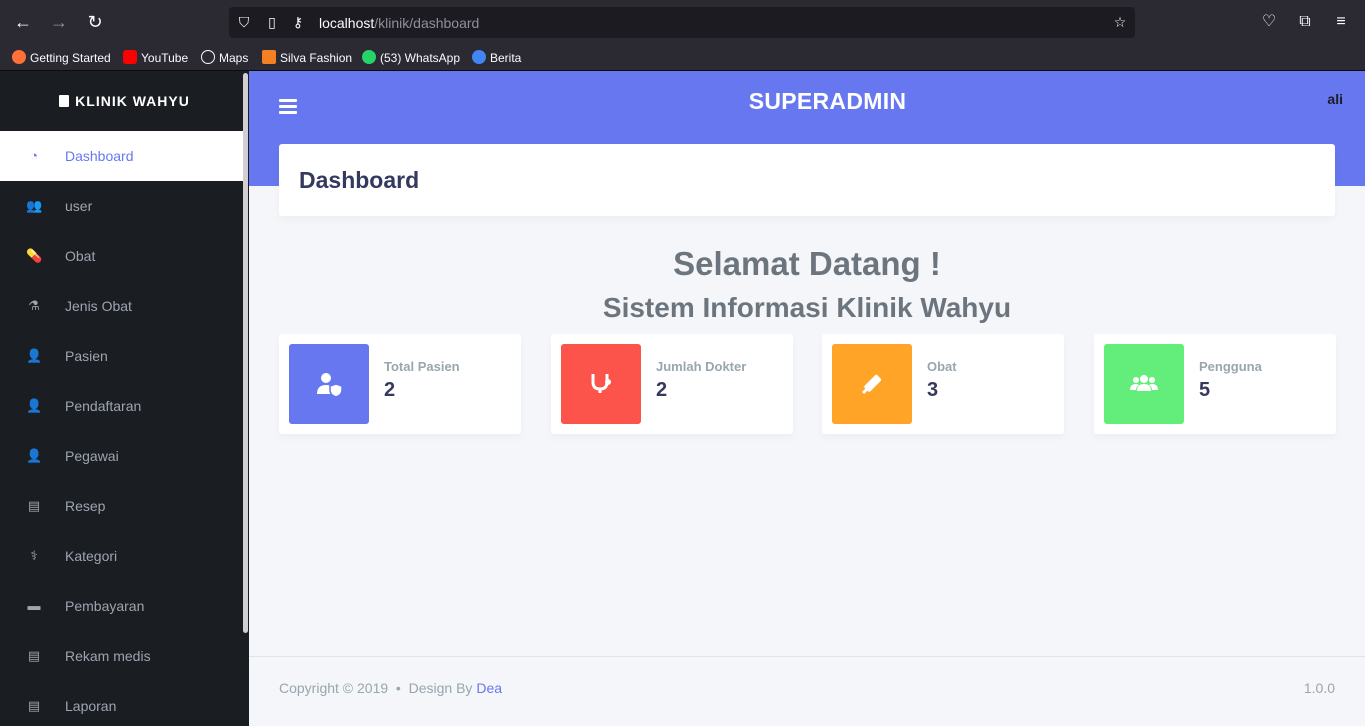  I want to click on bookmark-getting-started: Getting Started, so click(61, 58).